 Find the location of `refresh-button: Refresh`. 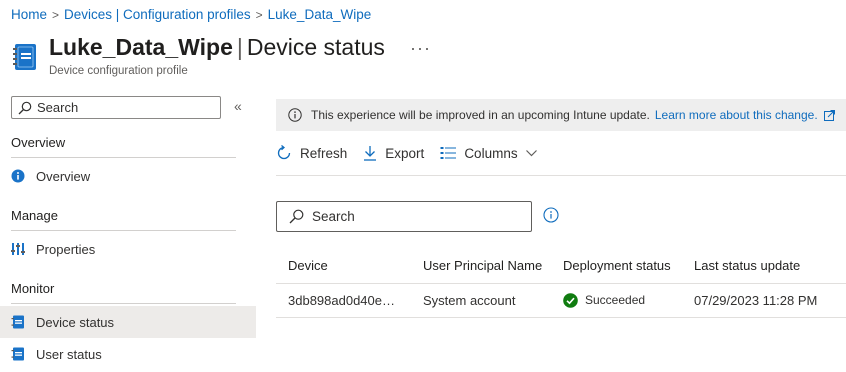

refresh-button: Refresh is located at coordinates (311, 153).